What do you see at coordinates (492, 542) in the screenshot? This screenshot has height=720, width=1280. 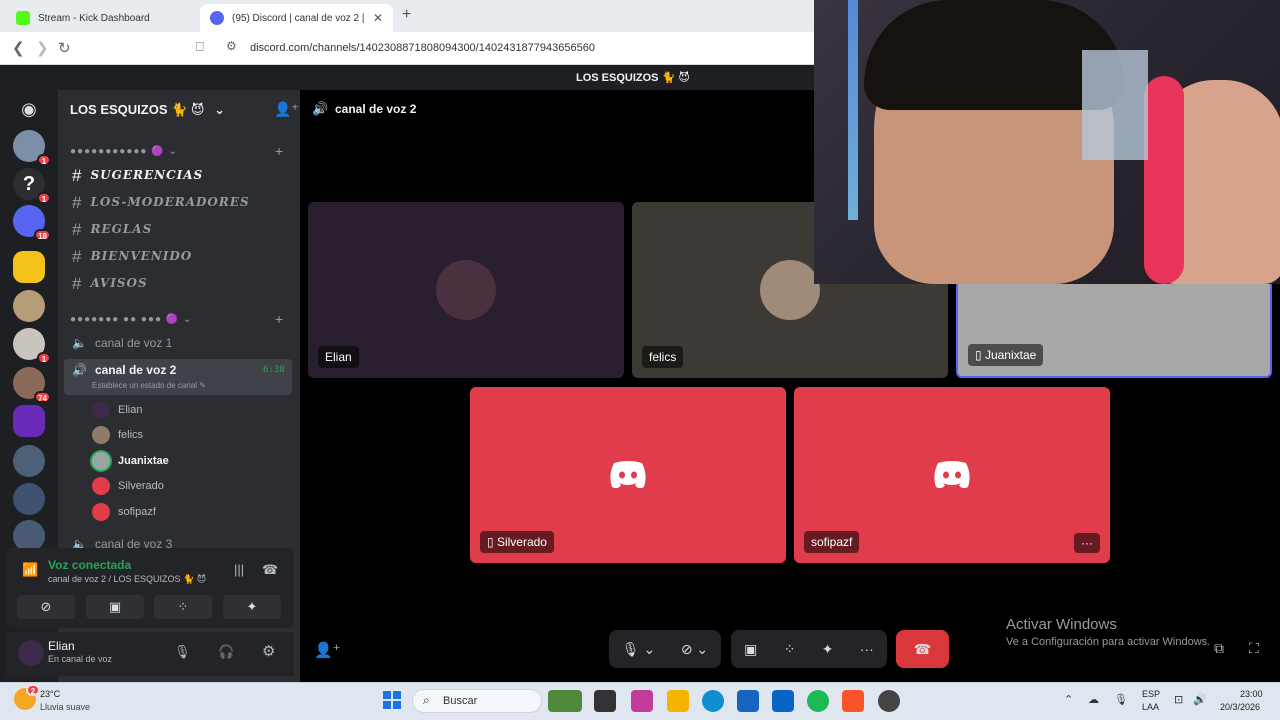 I see `mobile-icon: ▯` at bounding box center [492, 542].